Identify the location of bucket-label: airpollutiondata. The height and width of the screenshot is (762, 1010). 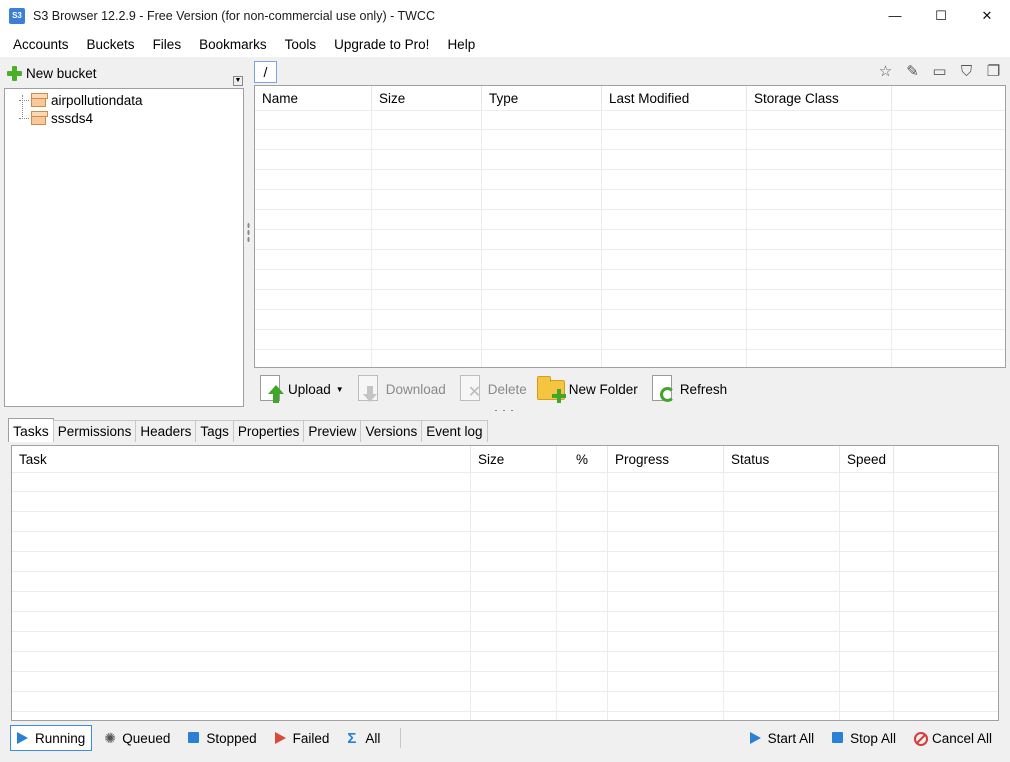
(97, 100).